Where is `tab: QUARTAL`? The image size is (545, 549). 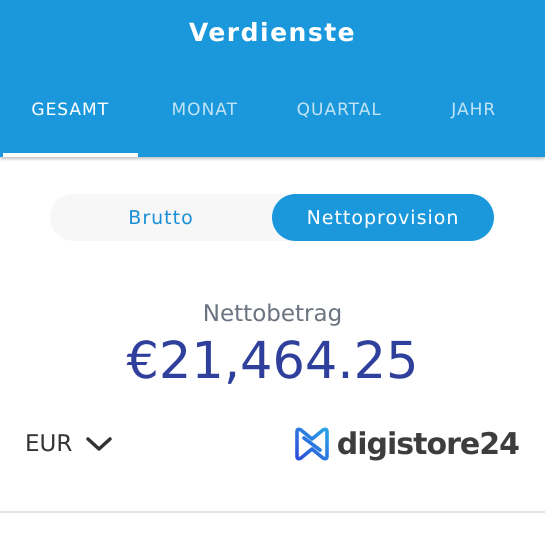
tab: QUARTAL is located at coordinates (339, 111).